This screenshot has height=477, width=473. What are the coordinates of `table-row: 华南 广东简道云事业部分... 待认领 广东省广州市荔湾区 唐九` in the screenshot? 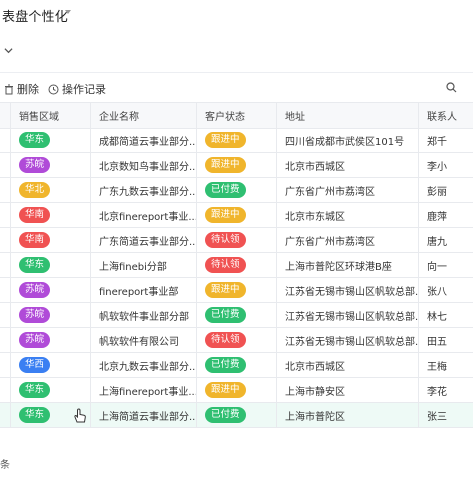 It's located at (236, 240).